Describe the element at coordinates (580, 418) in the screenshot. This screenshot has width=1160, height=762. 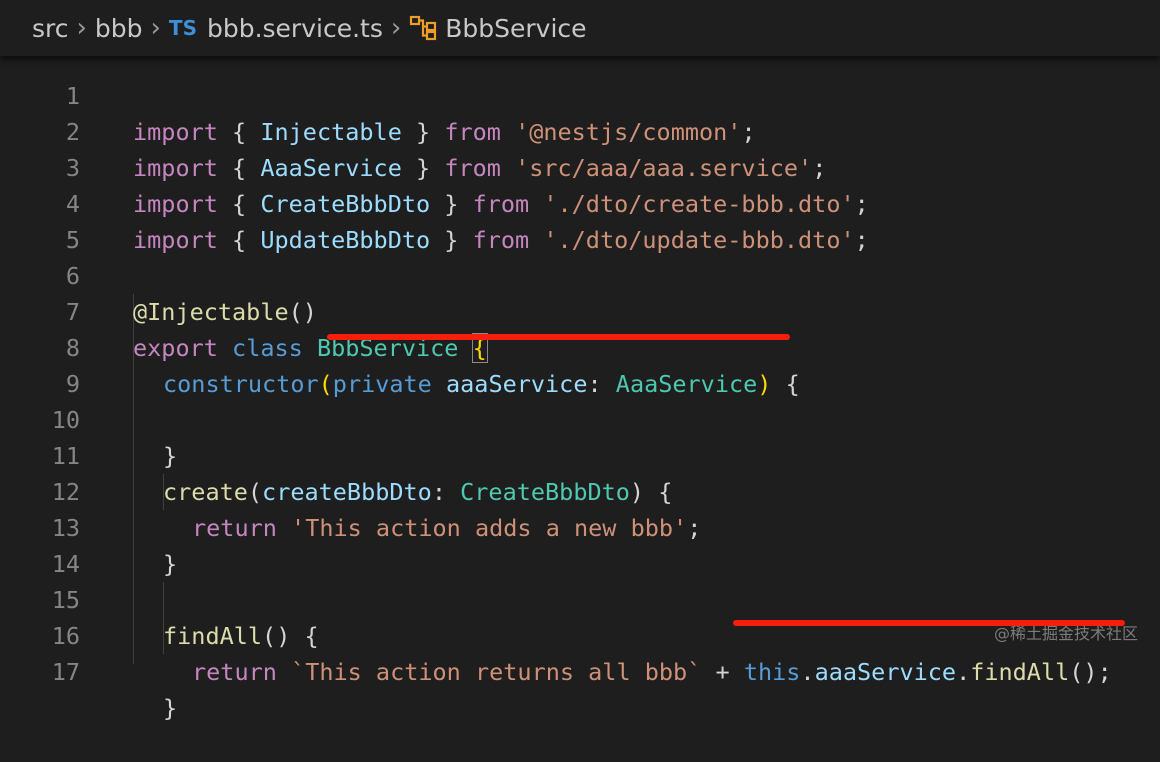
I see `code-line: 10 }` at that location.